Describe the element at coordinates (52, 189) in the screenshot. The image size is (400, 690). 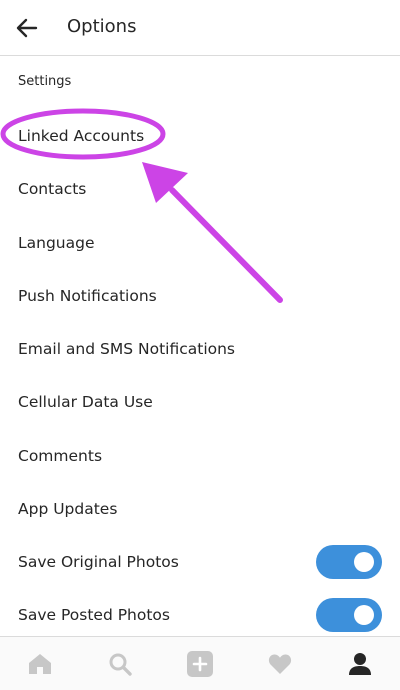
I see `settings-item-label: Contacts` at that location.